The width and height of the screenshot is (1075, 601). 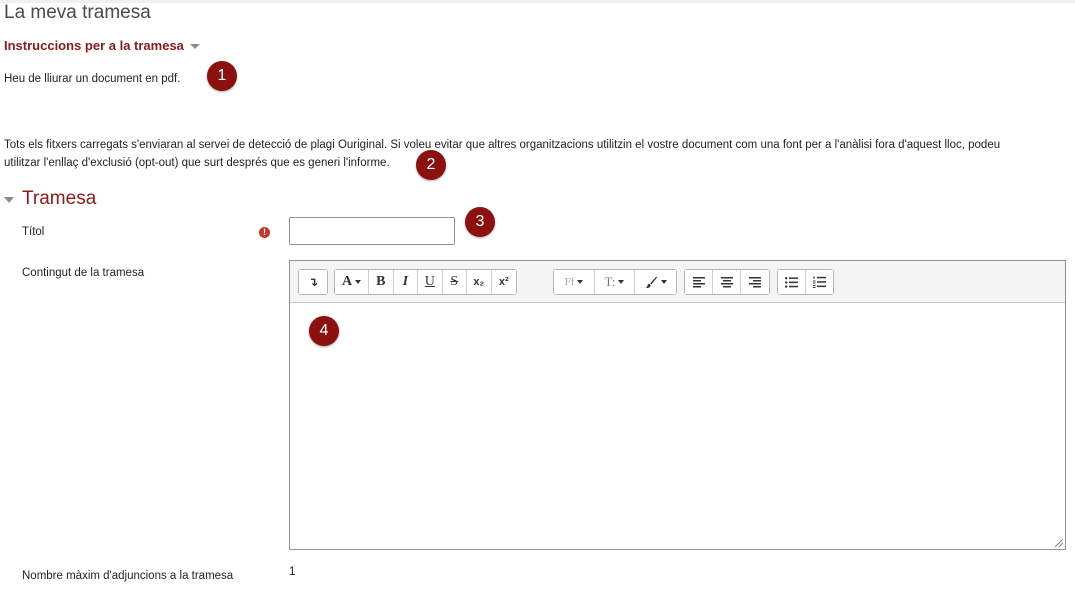 I want to click on align-left-button, so click(x=699, y=282).